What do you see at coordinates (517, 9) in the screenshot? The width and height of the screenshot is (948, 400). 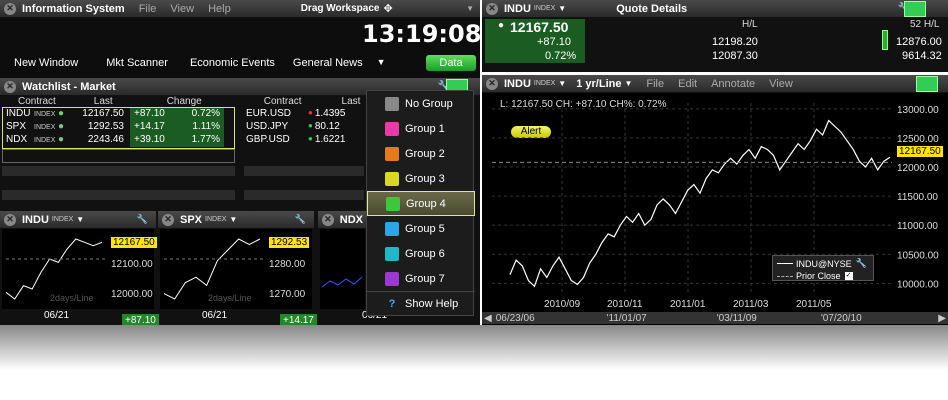 I see `quote-symbol: INDU` at bounding box center [517, 9].